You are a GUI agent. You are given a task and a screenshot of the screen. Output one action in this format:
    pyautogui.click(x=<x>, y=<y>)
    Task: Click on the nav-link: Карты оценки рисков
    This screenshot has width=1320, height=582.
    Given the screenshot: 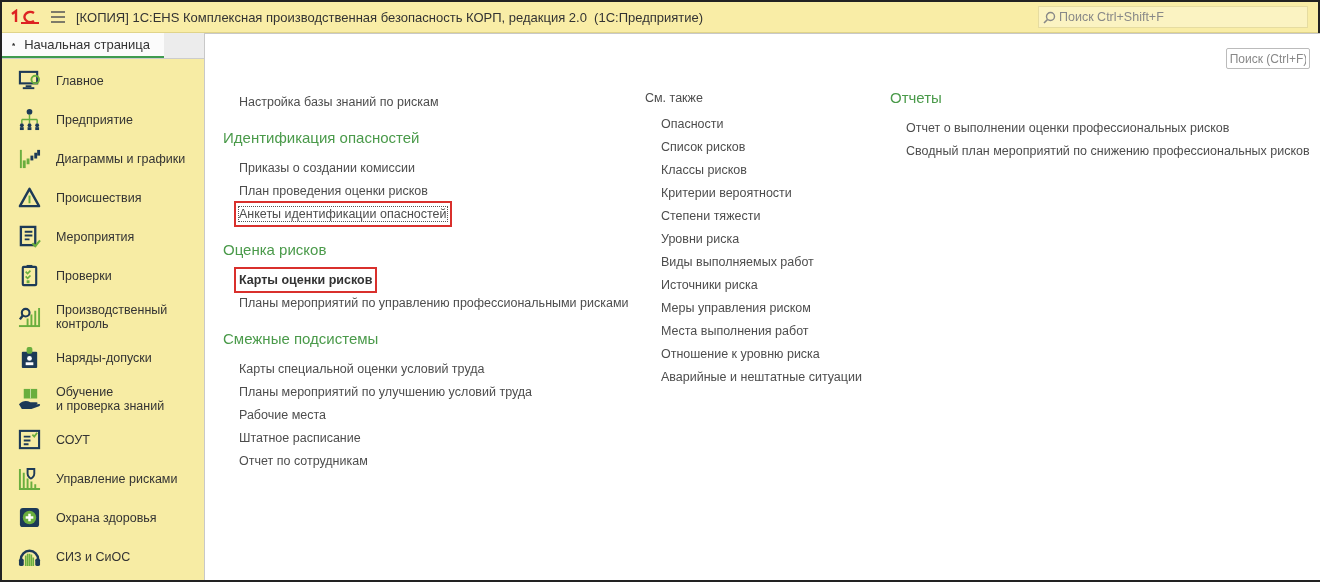 What is the action you would take?
    pyautogui.click(x=306, y=280)
    